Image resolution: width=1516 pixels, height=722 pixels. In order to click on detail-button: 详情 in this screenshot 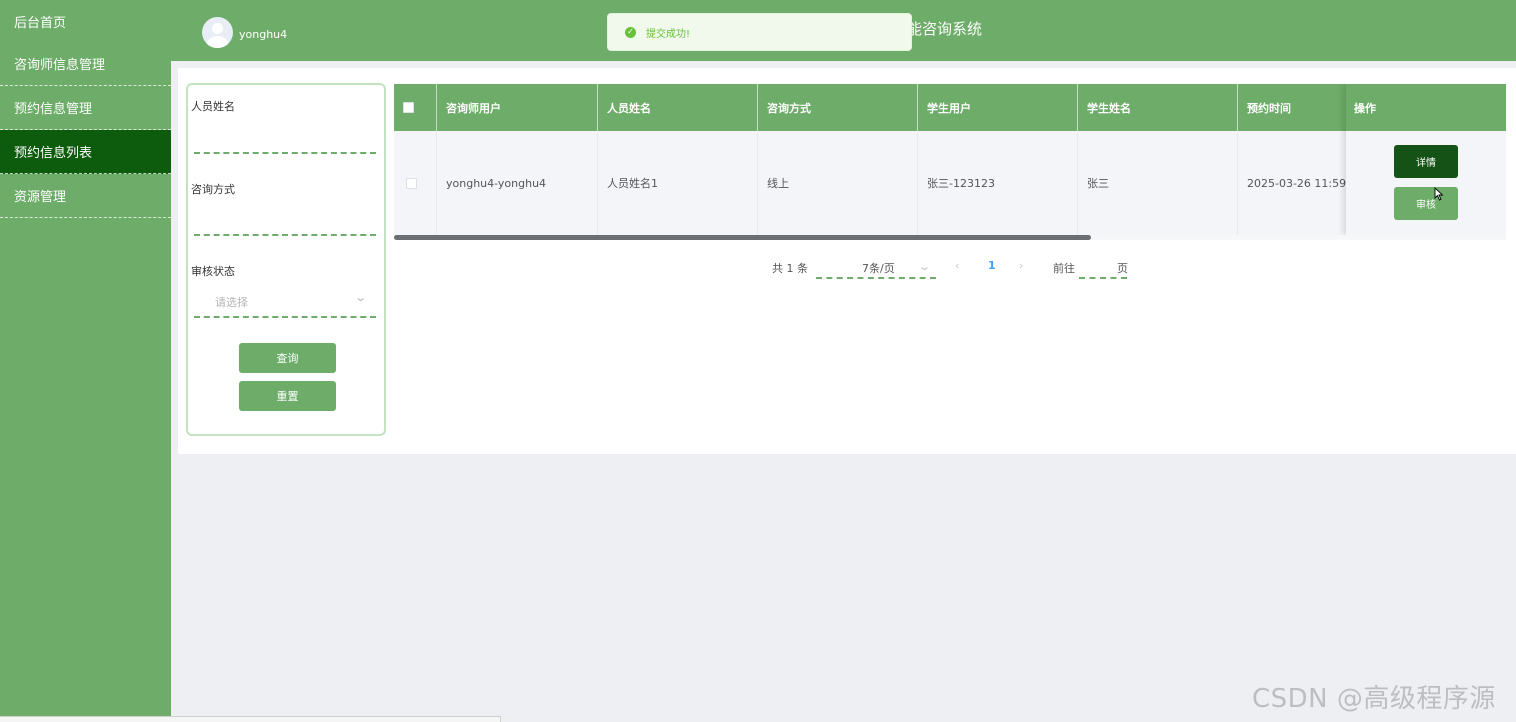, I will do `click(1426, 161)`.